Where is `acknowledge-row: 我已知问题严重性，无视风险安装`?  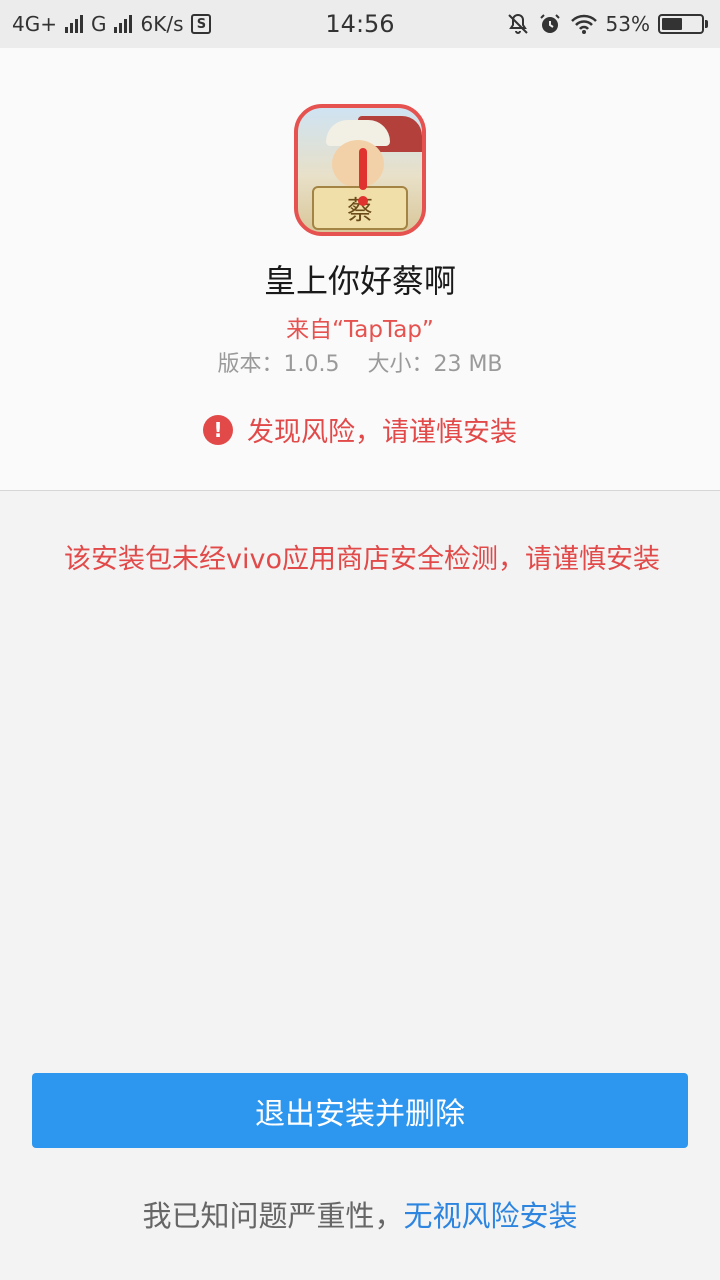
acknowledge-row: 我已知问题严重性，无视风险安装 is located at coordinates (360, 1214).